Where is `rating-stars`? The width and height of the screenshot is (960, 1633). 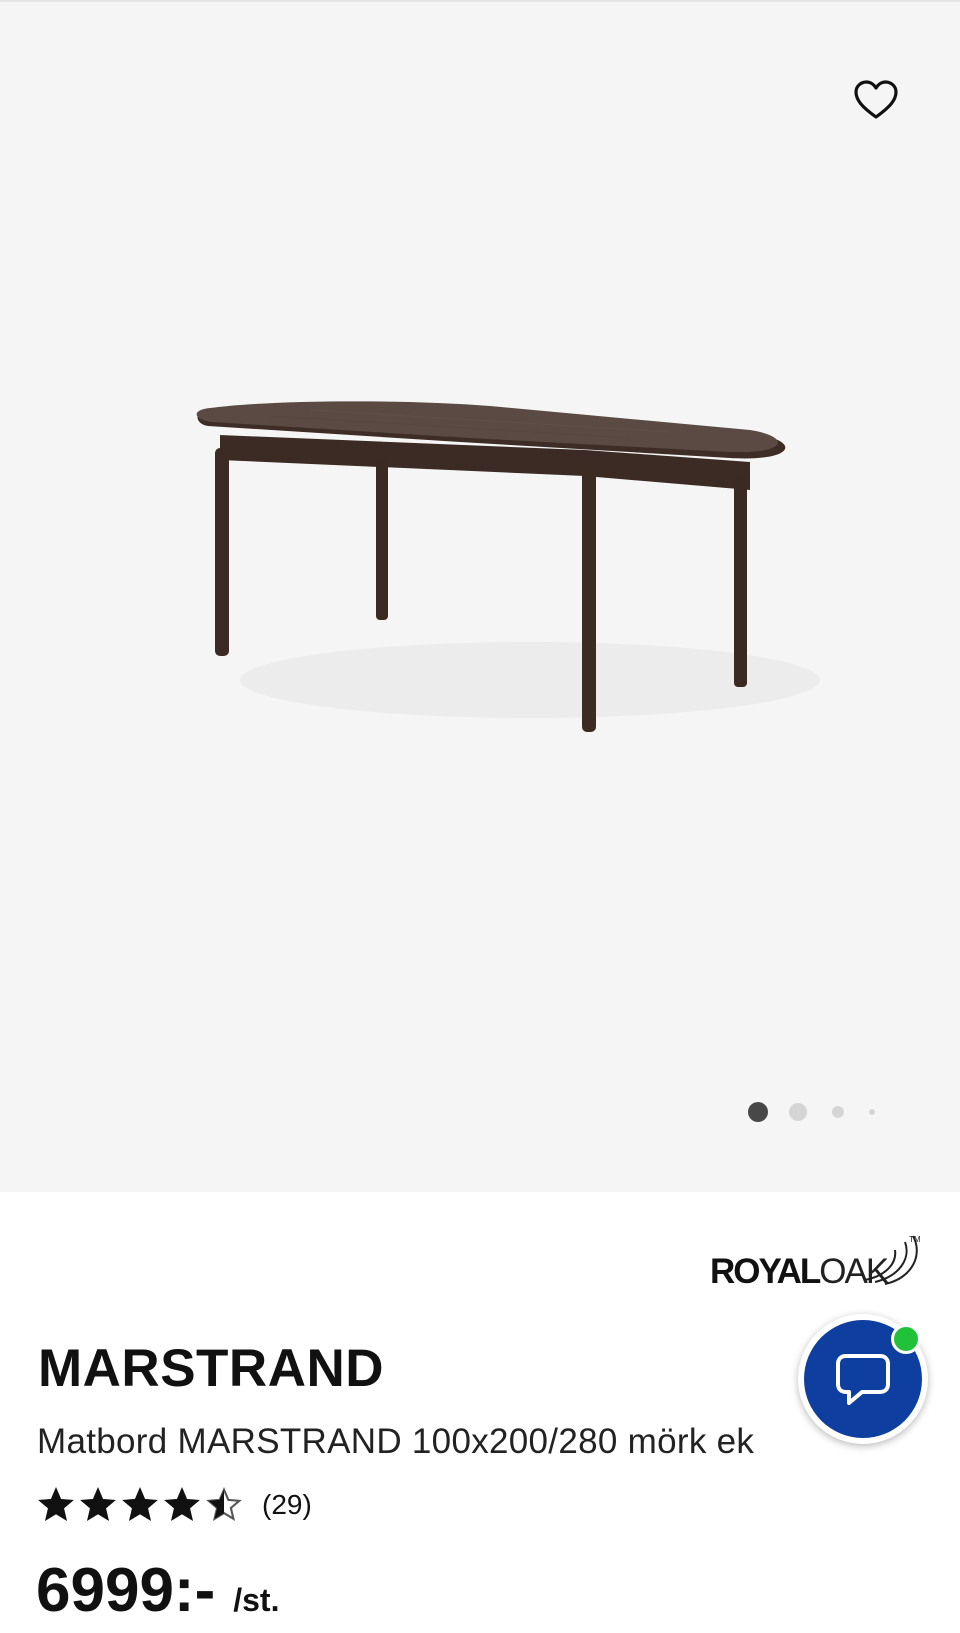
rating-stars is located at coordinates (143, 1505).